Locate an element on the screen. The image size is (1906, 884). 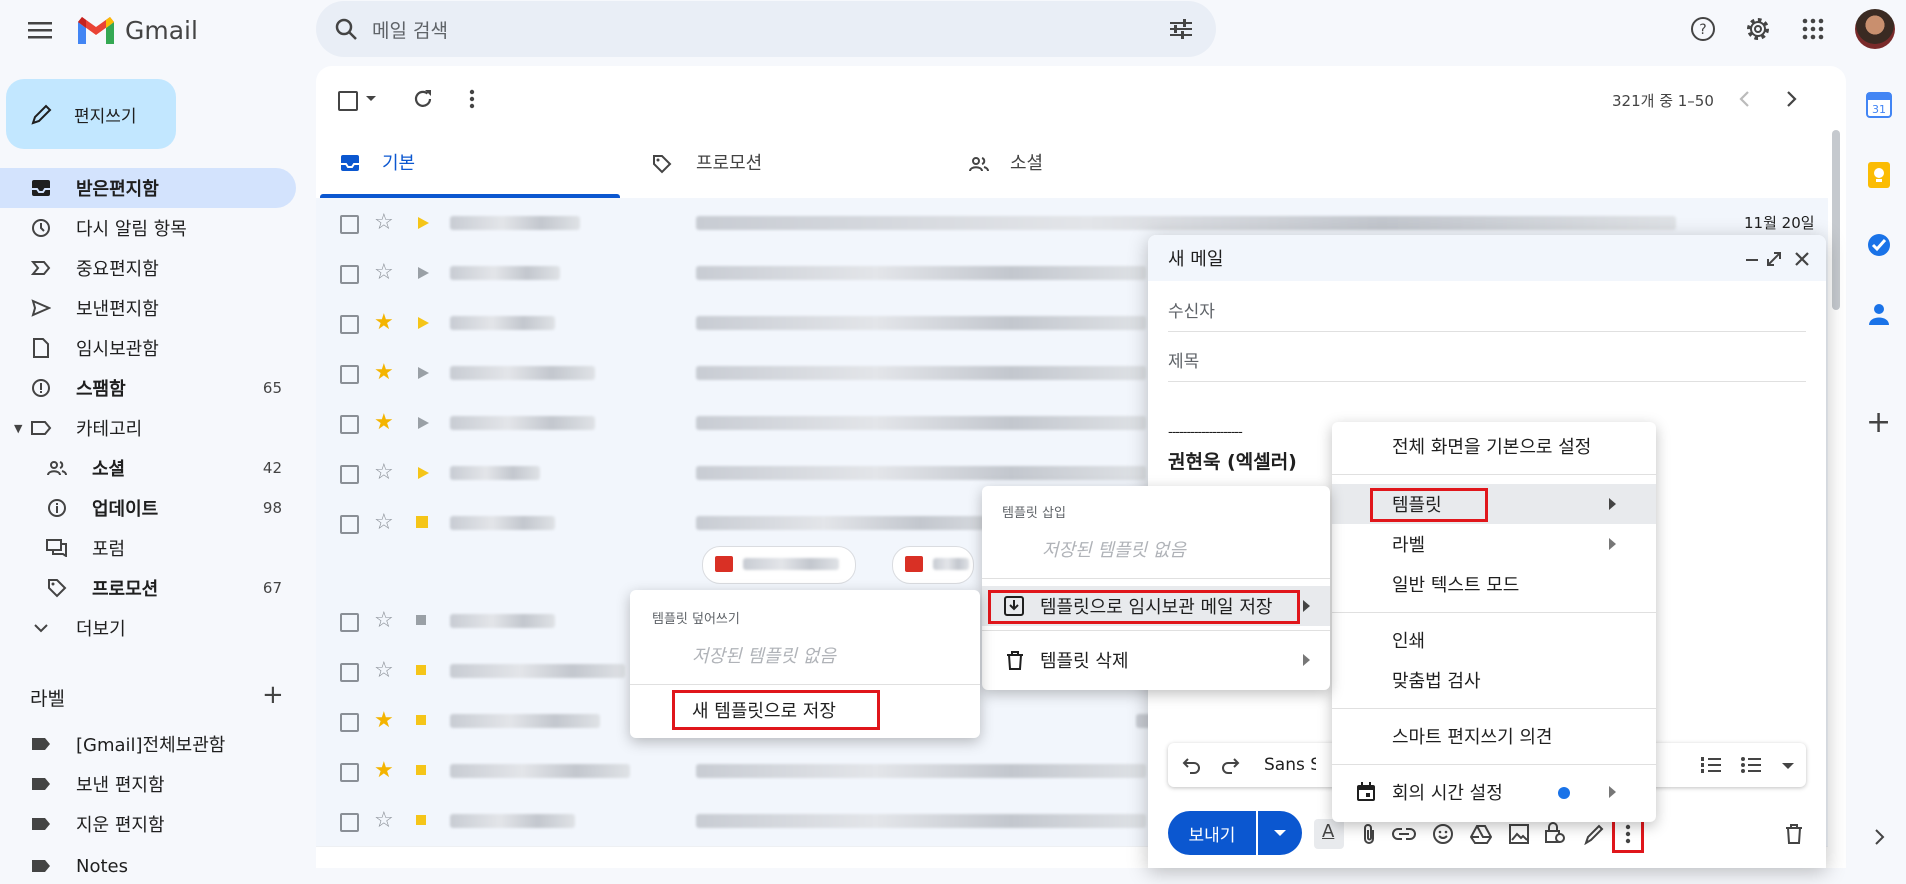
menu-item-meeting-time: 회의 시간 설정 is located at coordinates (1494, 792).